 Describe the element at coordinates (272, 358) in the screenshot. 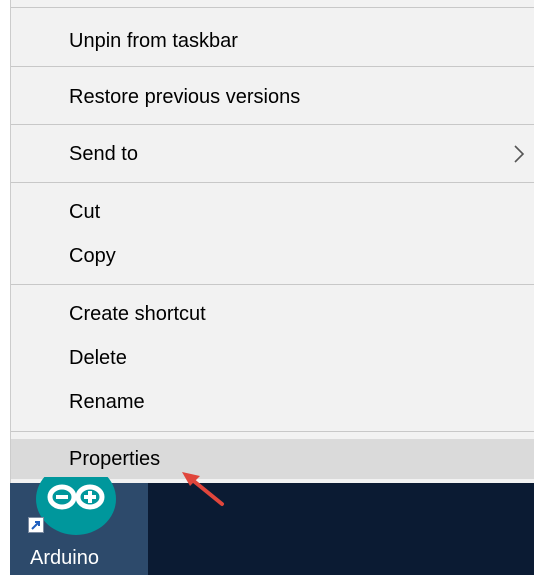

I see `menu-item-delete: Delete` at that location.